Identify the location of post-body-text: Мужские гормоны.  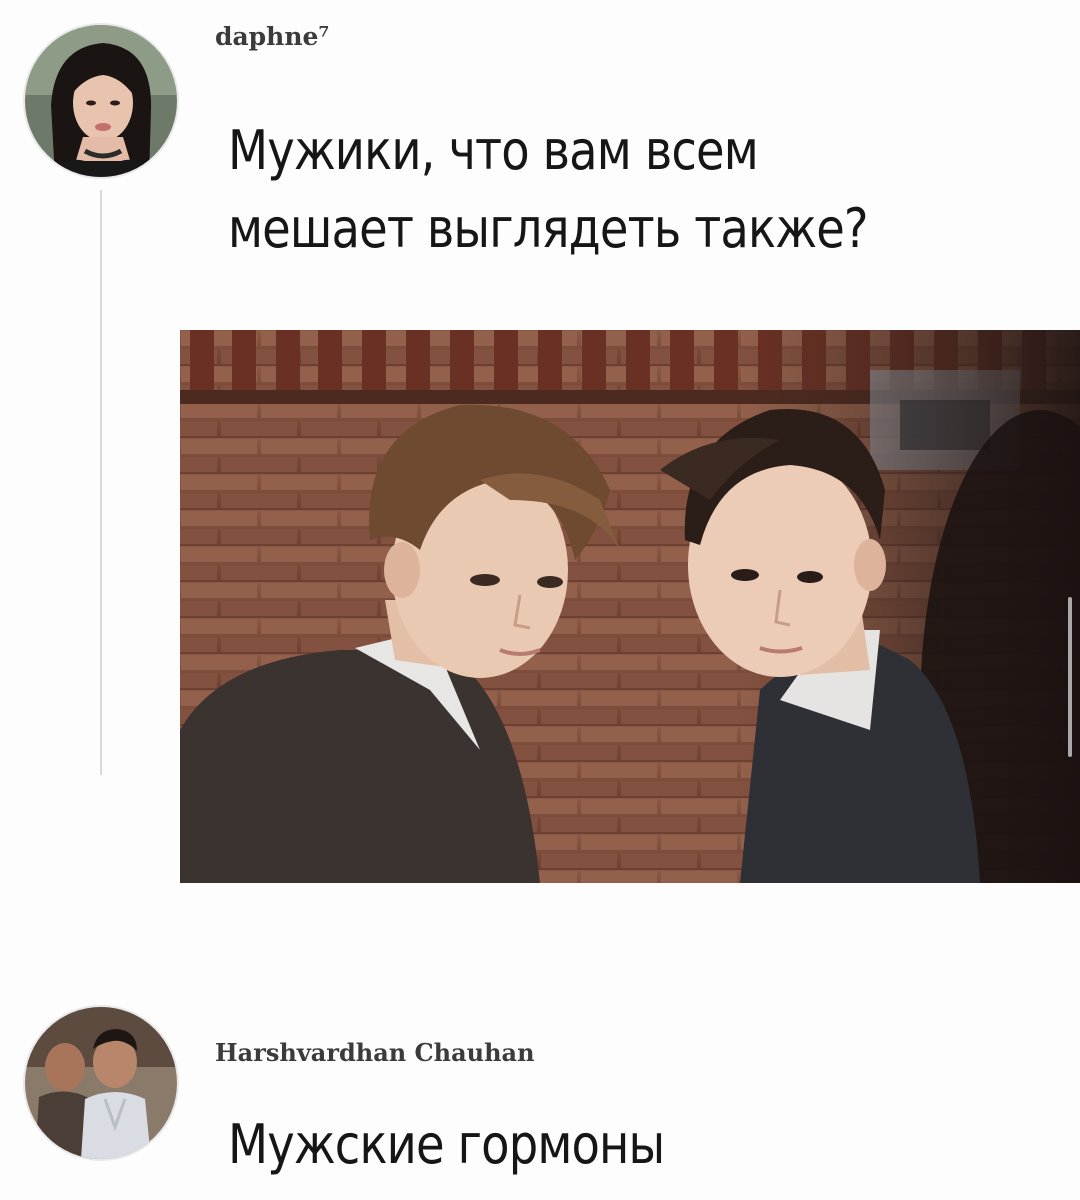
(446, 1144).